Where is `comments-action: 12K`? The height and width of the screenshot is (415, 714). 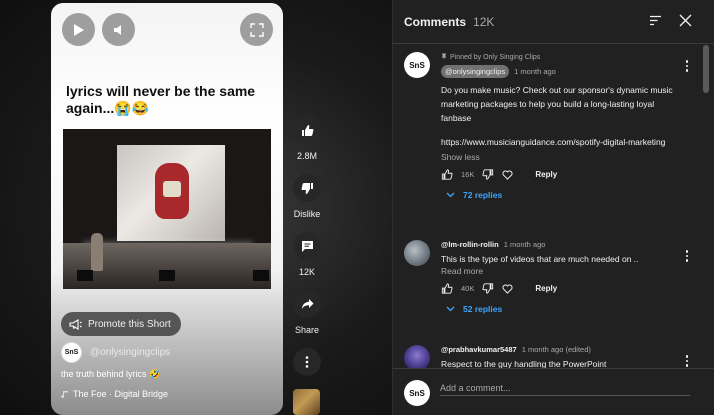
comments-action: 12K is located at coordinates (307, 254).